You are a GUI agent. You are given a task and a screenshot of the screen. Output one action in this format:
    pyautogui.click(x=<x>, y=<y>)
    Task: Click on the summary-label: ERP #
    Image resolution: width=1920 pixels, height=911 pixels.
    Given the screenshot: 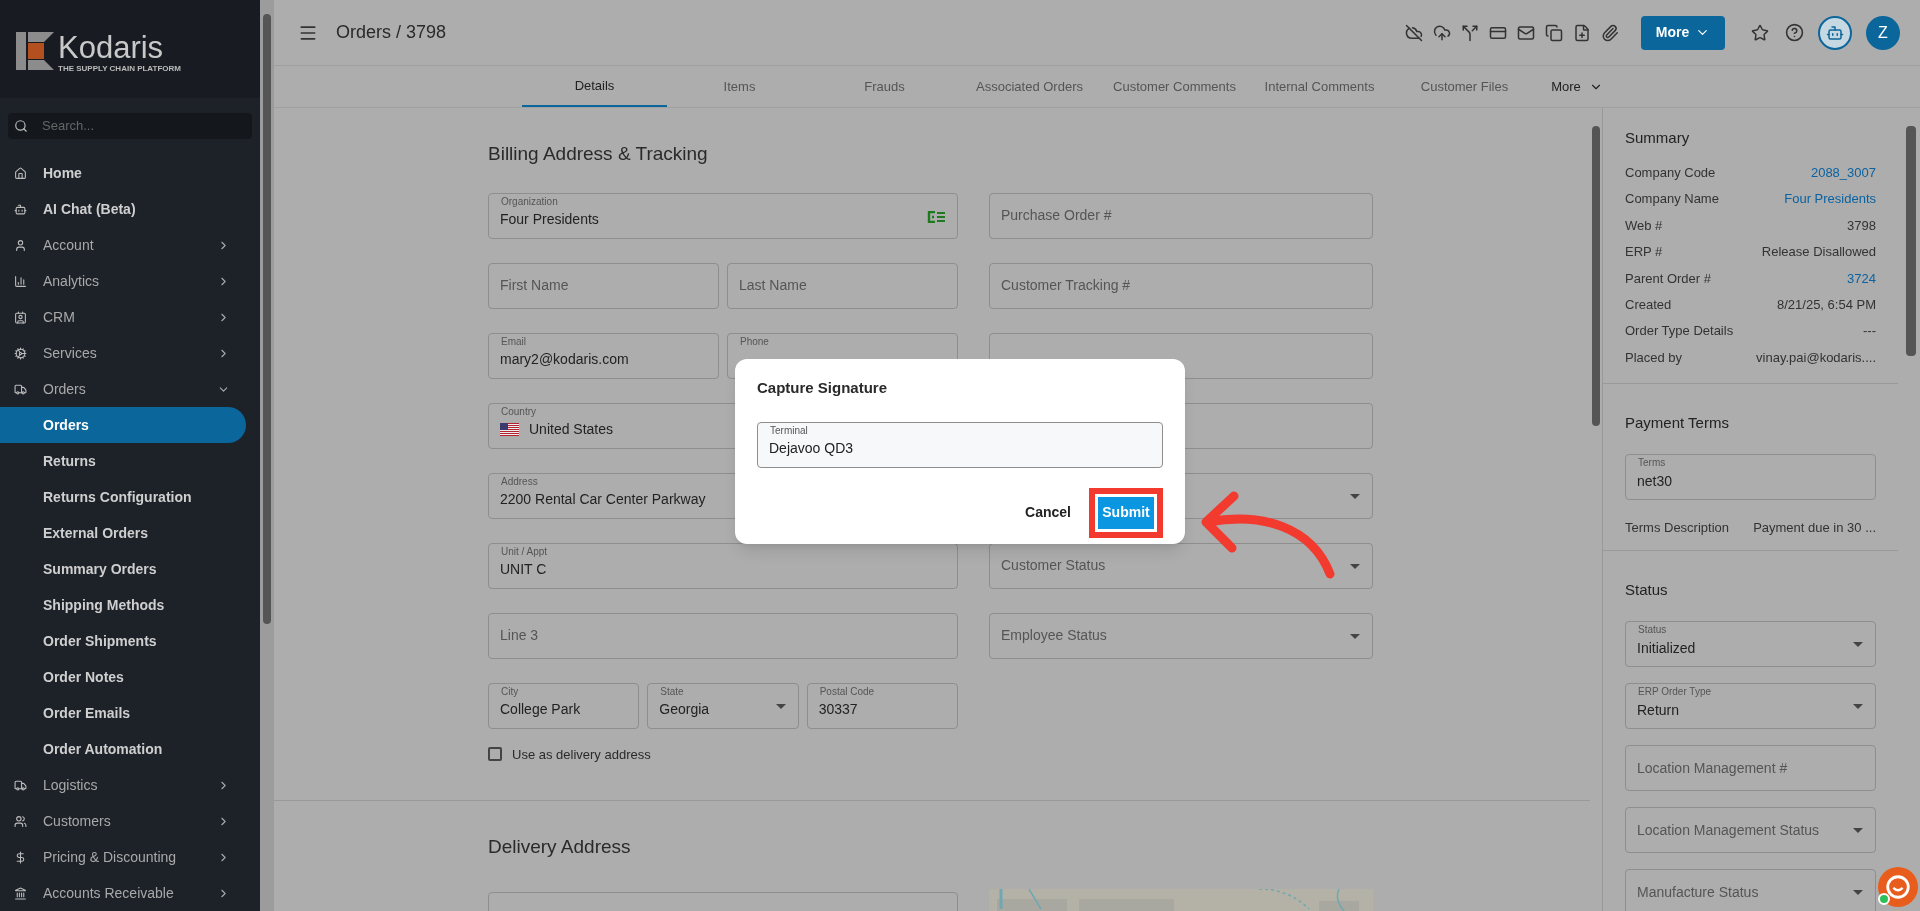 What is the action you would take?
    pyautogui.click(x=1644, y=252)
    